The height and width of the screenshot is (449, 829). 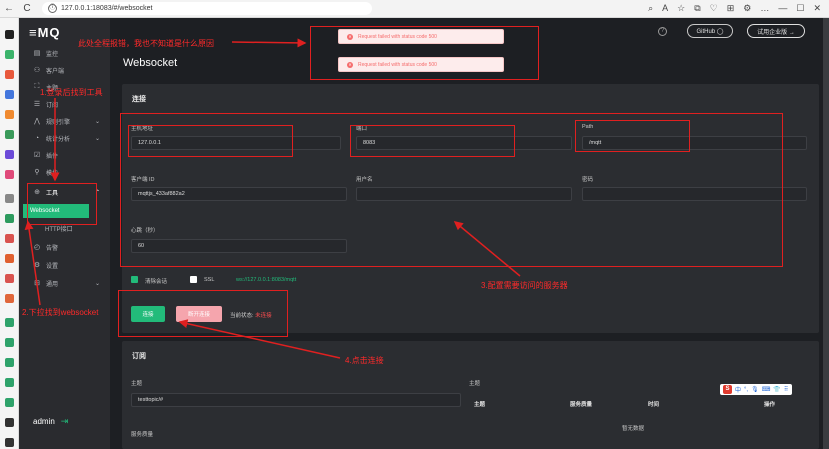 I want to click on sidebar-item-label: 插件, so click(x=52, y=156).